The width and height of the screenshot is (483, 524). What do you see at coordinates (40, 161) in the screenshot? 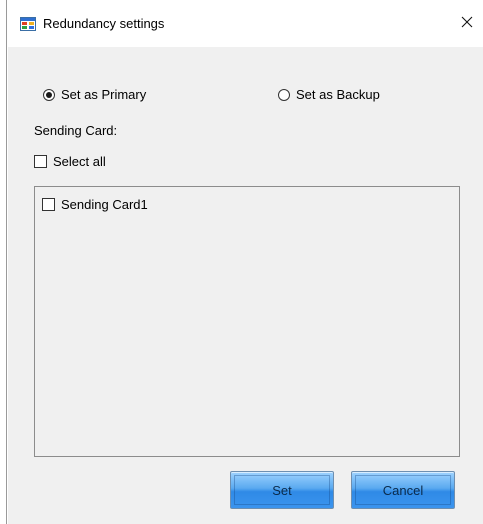
I see `select-all-checkbox-box` at bounding box center [40, 161].